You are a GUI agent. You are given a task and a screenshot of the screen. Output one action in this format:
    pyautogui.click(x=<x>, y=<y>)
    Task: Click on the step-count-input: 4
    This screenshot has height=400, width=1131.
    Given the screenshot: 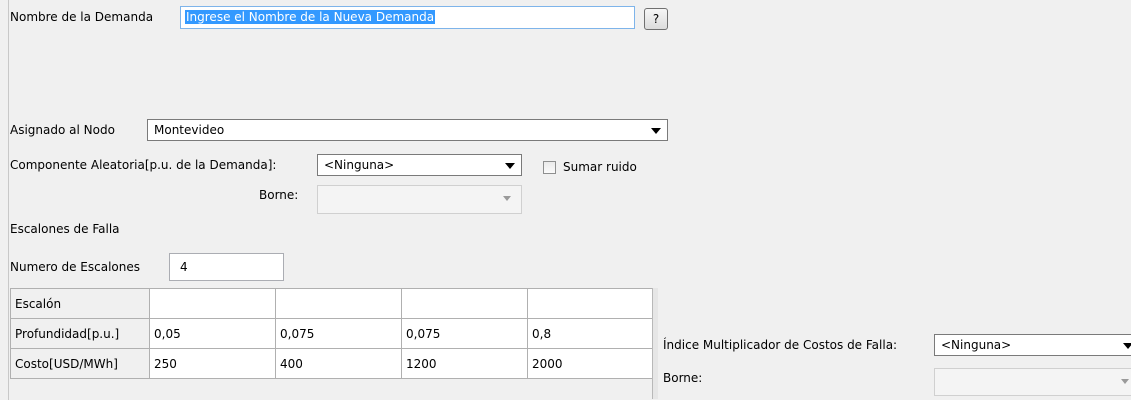 What is the action you would take?
    pyautogui.click(x=226, y=267)
    